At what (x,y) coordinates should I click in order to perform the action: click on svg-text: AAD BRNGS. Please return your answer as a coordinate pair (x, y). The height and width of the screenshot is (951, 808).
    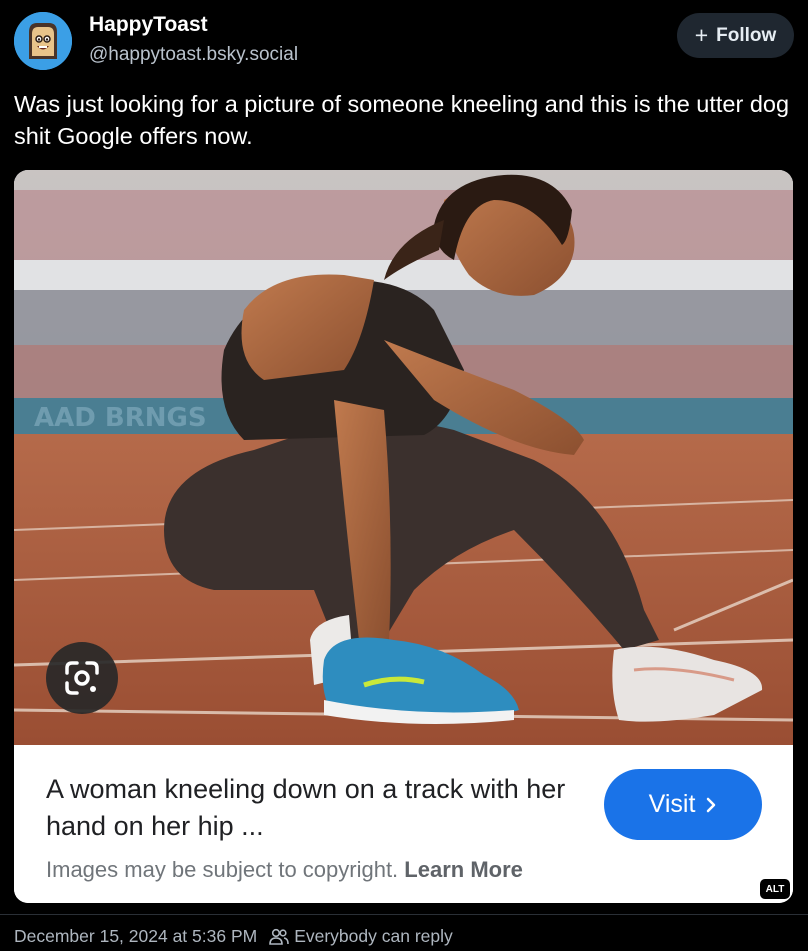
    Looking at the image, I should click on (120, 418).